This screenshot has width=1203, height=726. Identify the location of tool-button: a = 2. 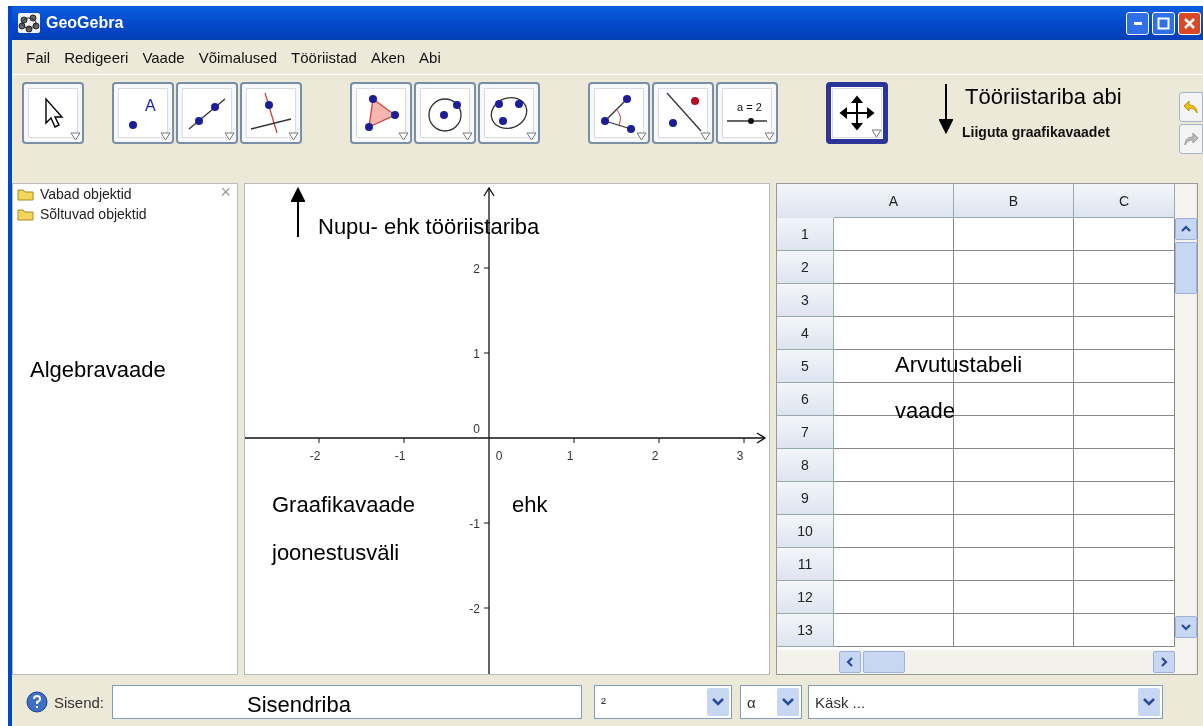
(747, 113).